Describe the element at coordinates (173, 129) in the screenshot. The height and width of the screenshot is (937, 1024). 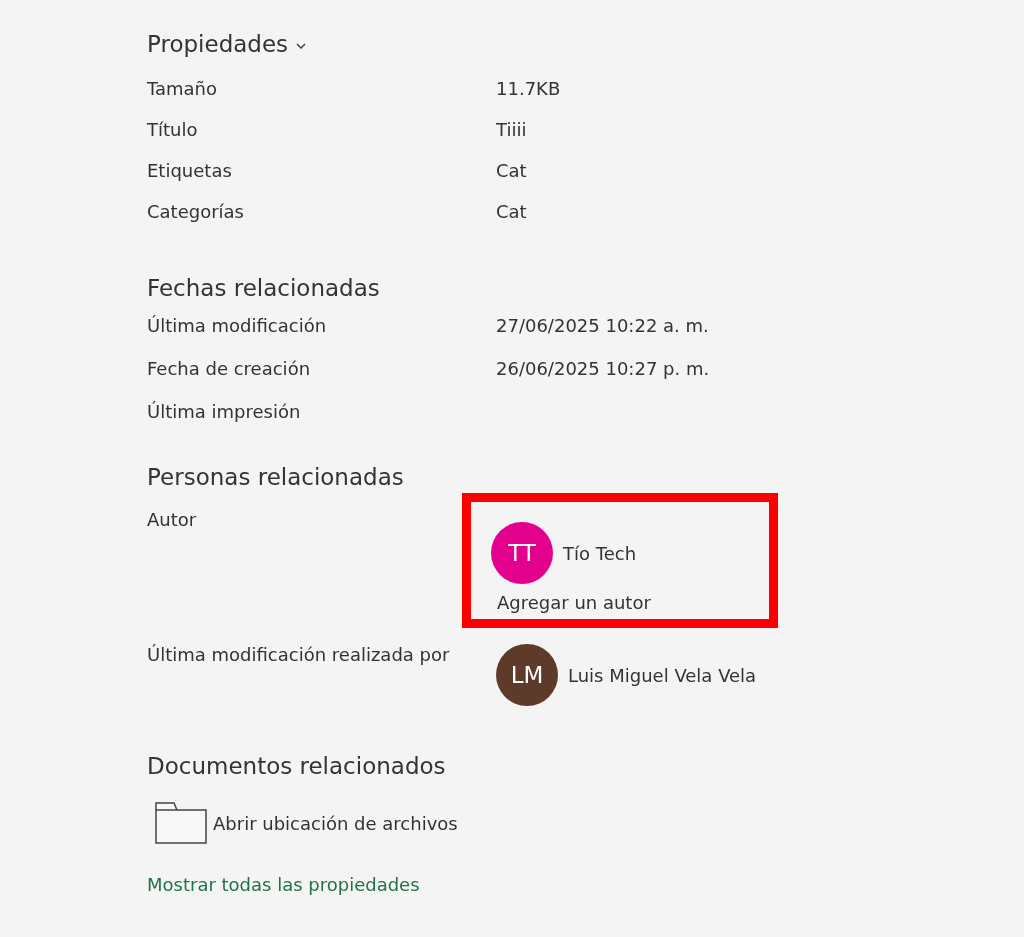
I see `property-label: Título` at that location.